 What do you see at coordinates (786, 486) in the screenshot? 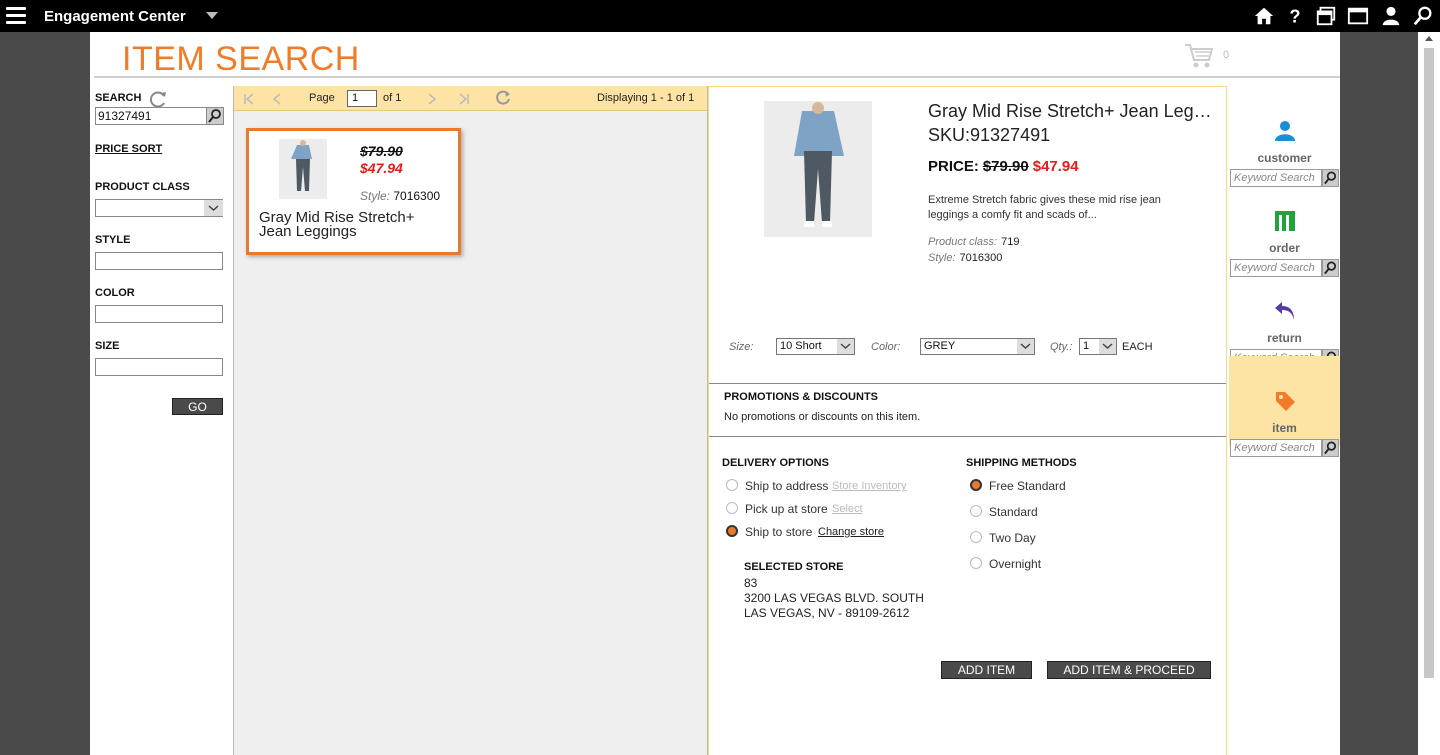
I see `ship-to-address-label: Ship to address` at bounding box center [786, 486].